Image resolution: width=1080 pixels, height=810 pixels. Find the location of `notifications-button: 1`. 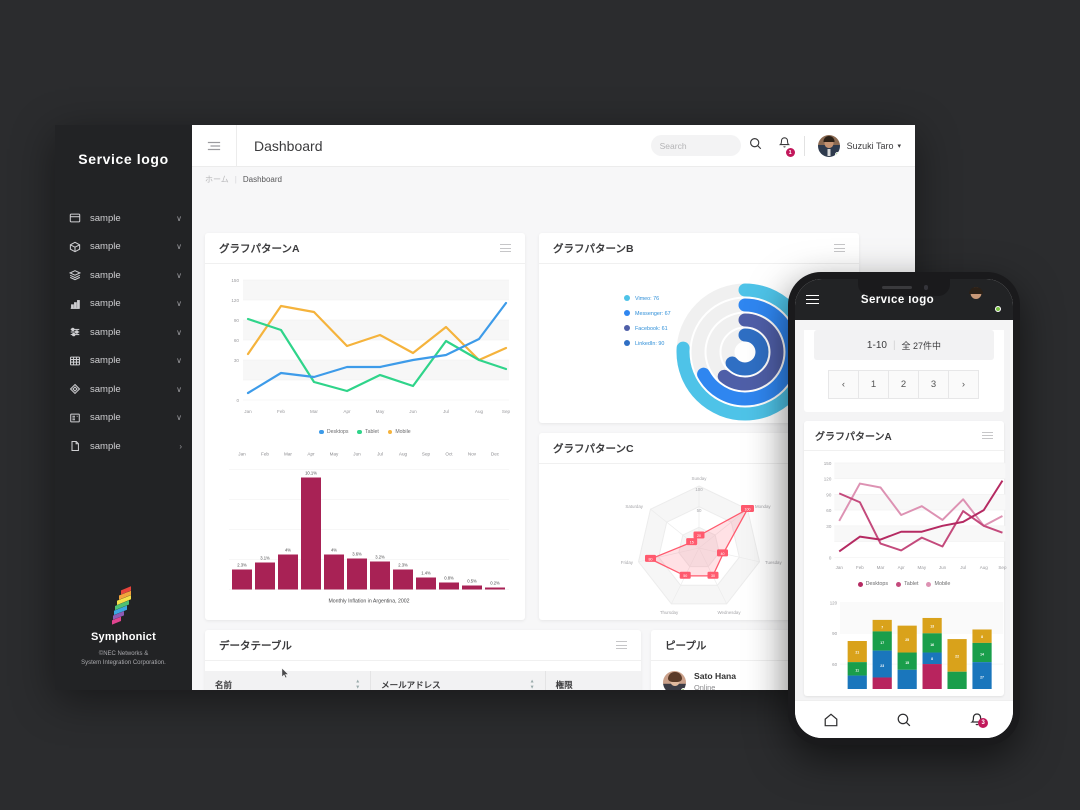

notifications-button: 1 is located at coordinates (786, 146).